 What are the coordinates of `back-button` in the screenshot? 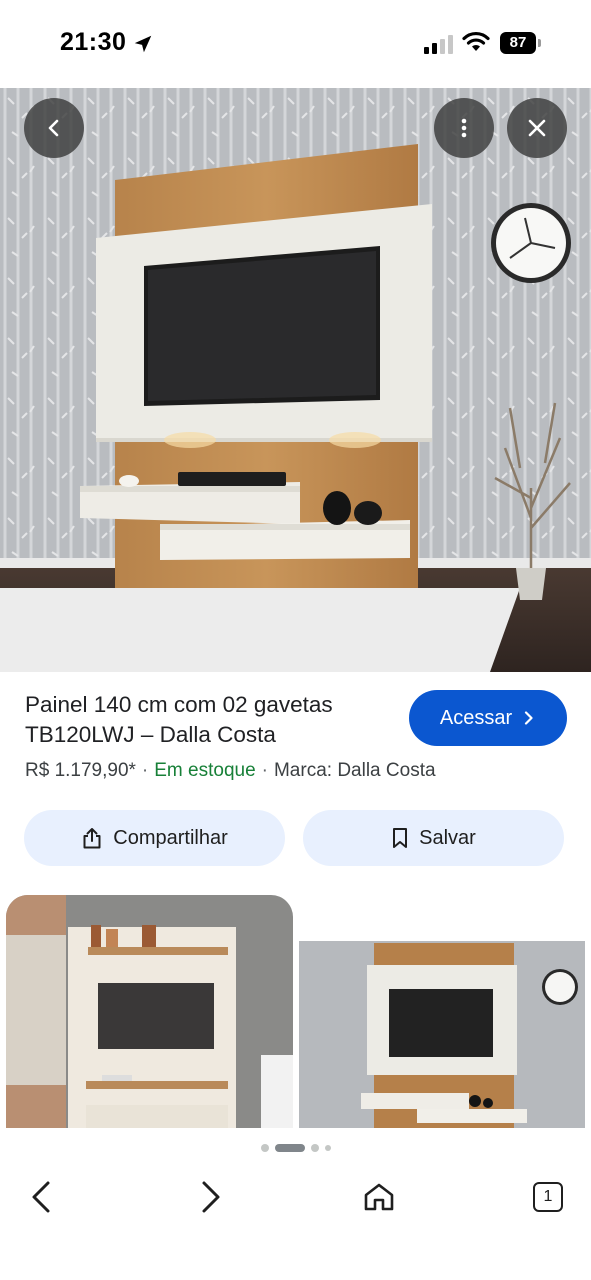 It's located at (54, 128).